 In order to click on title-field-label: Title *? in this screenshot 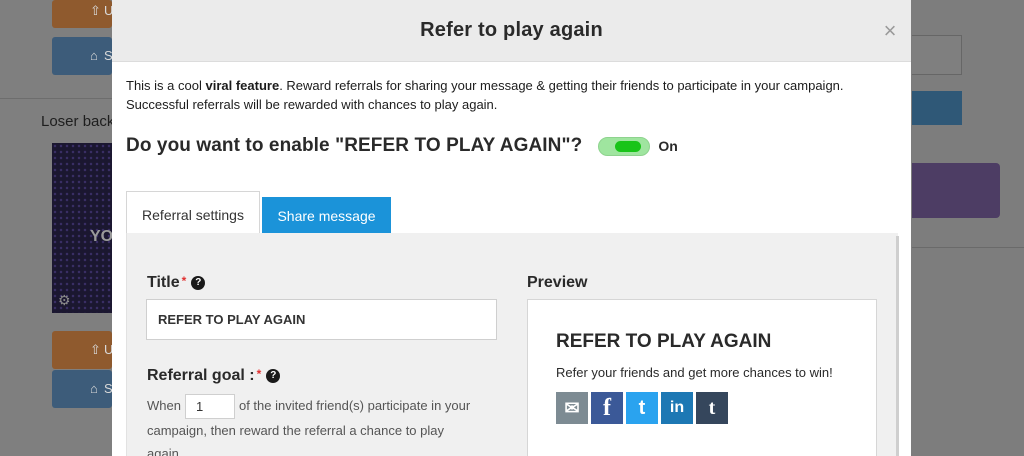, I will do `click(176, 283)`.